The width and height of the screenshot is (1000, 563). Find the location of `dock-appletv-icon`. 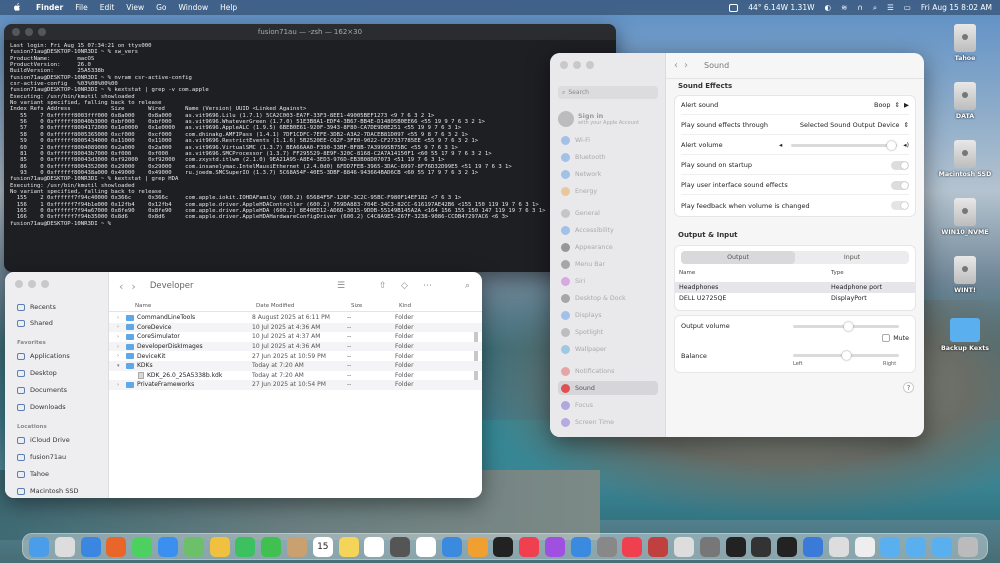

dock-appletv-icon is located at coordinates (503, 547).